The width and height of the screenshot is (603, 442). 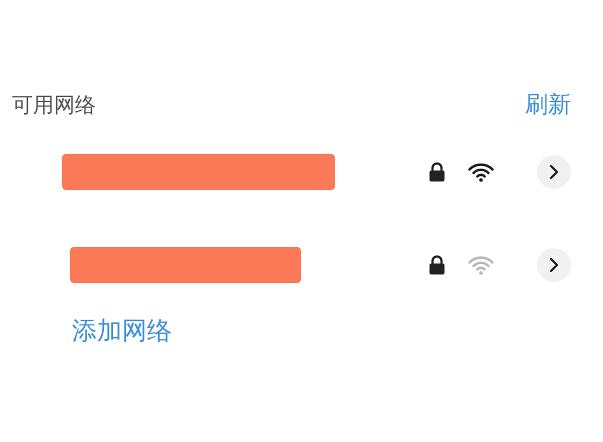 I want to click on section-title: 可用网络, so click(x=54, y=105).